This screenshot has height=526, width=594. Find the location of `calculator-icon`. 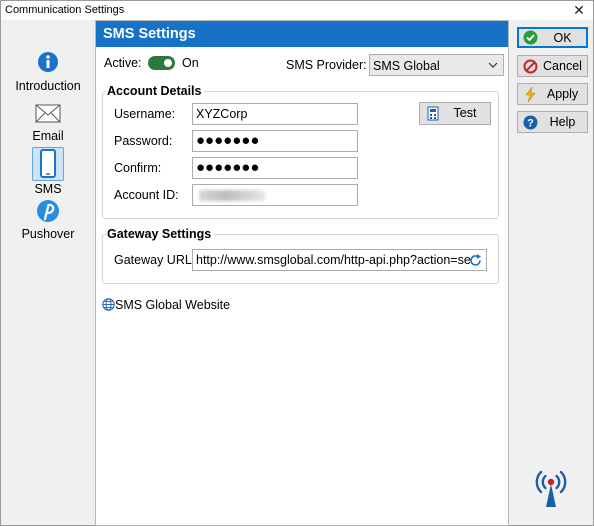

calculator-icon is located at coordinates (432, 113).